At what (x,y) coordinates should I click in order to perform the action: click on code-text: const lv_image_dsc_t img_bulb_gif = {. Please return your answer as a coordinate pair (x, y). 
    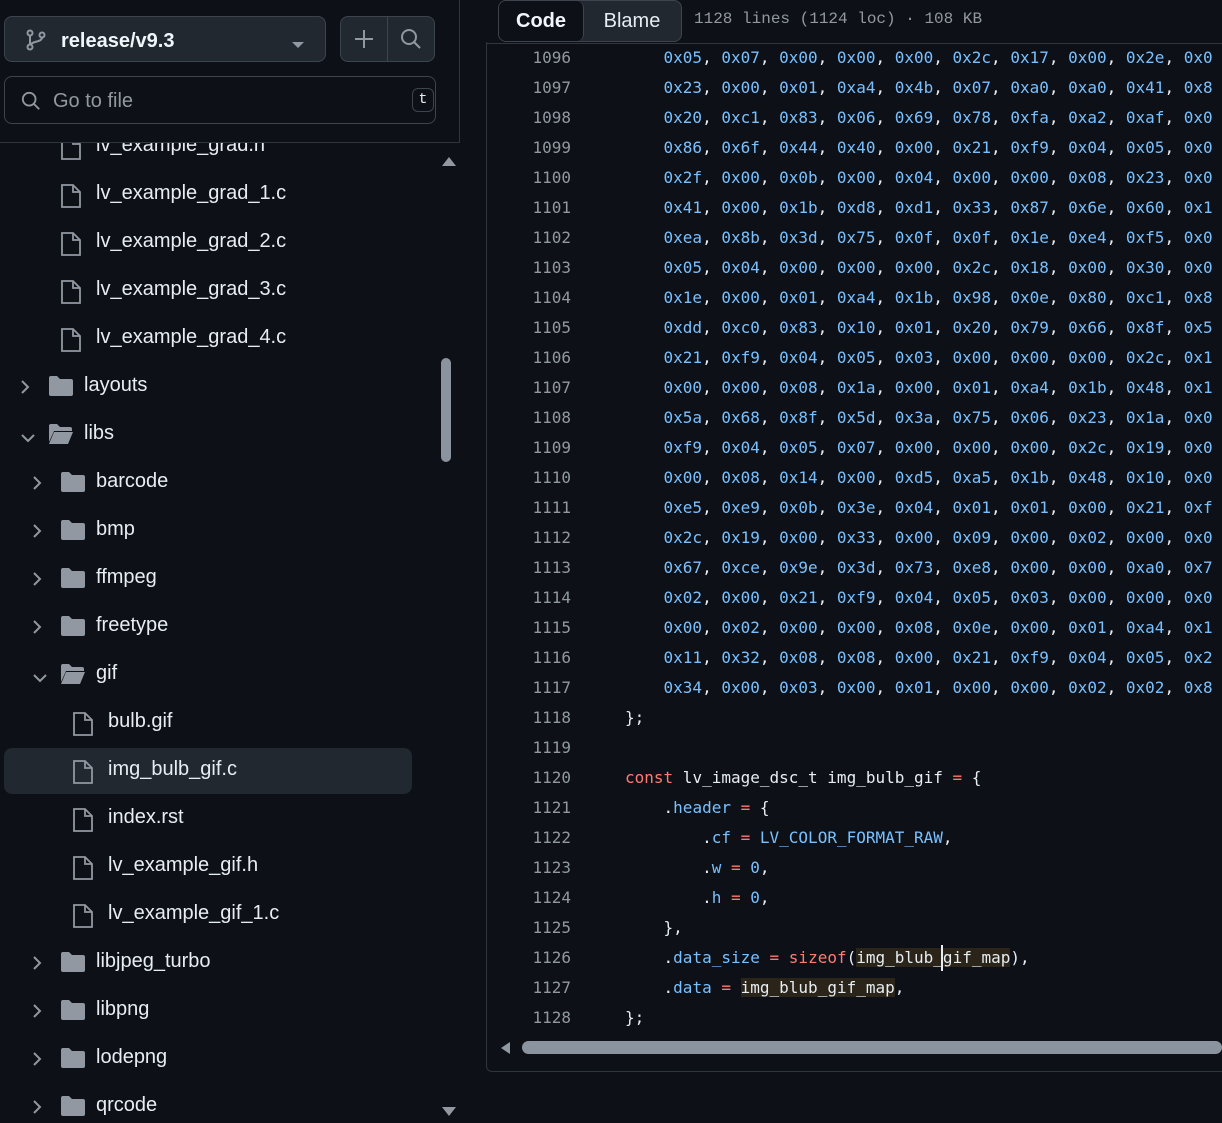
    Looking at the image, I should click on (803, 777).